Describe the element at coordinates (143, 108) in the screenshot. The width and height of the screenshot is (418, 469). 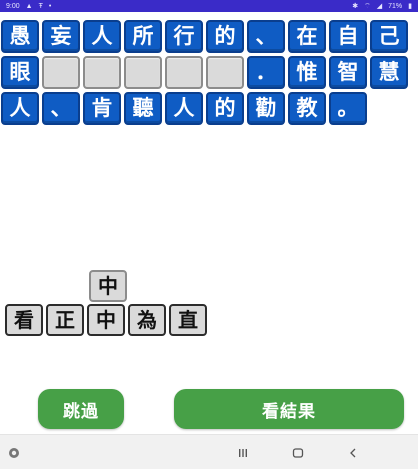
I see `puzzle-tile: 聽` at that location.